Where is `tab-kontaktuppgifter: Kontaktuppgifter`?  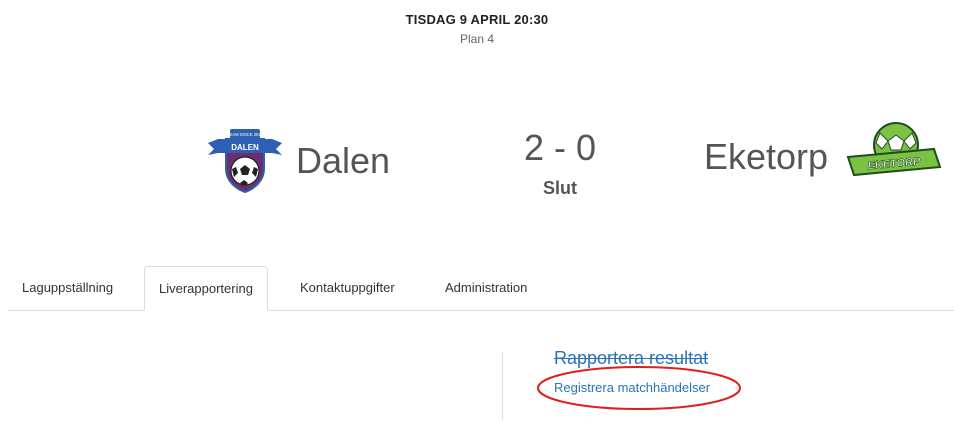
tab-kontaktuppgifter: Kontaktuppgifter is located at coordinates (347, 288).